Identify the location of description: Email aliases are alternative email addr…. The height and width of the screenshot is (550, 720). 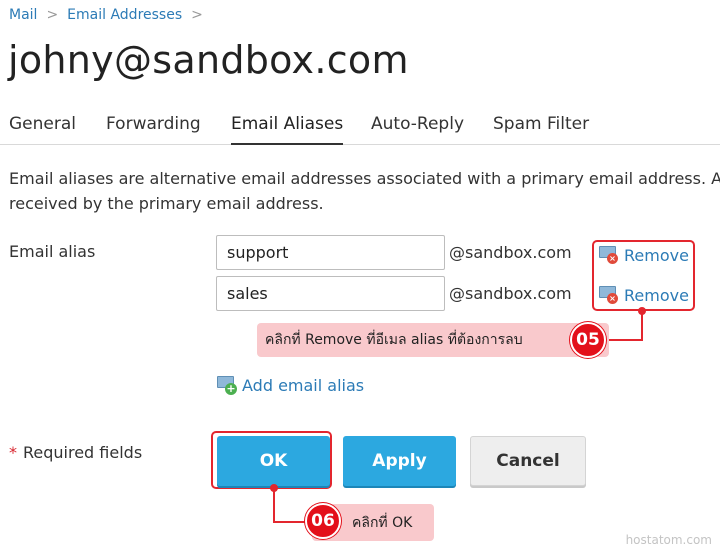
(364, 191).